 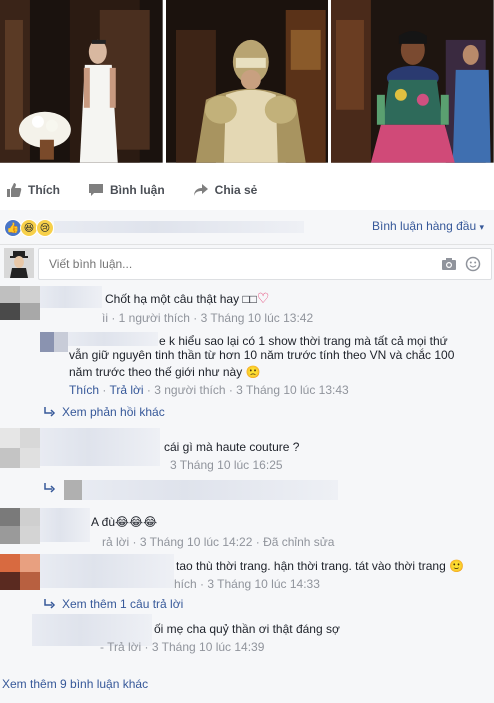 I want to click on sad-reaction-icon: 😢, so click(x=45, y=228).